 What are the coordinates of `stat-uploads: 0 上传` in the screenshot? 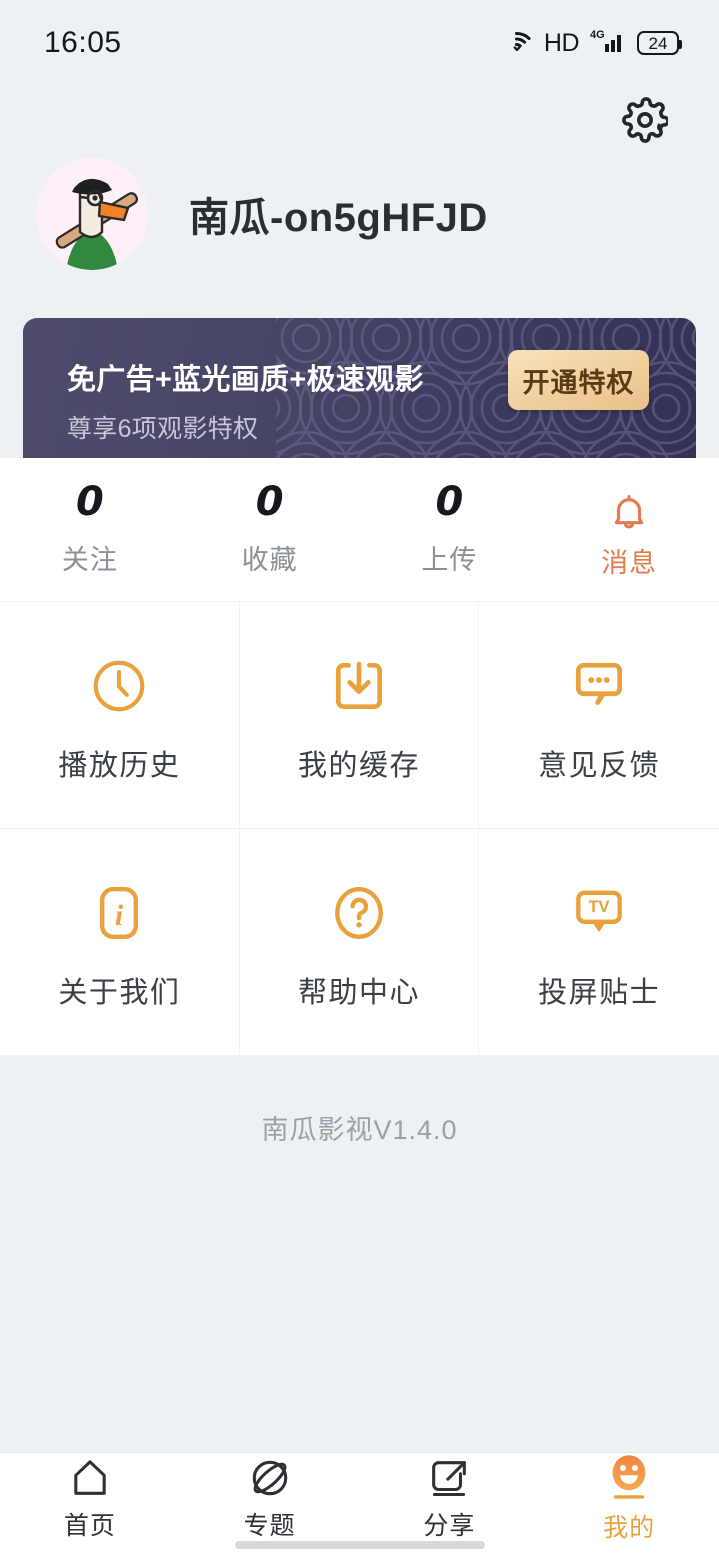 It's located at (450, 529).